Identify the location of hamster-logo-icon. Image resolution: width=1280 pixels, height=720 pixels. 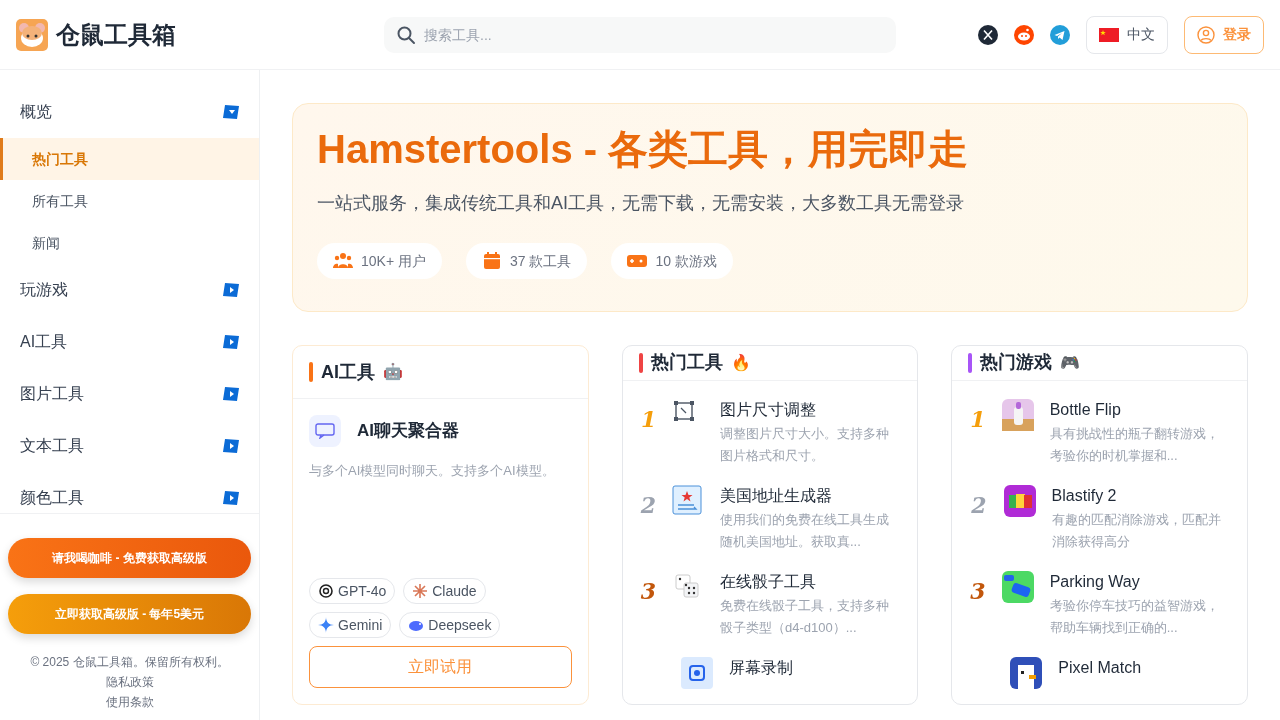
(32, 34).